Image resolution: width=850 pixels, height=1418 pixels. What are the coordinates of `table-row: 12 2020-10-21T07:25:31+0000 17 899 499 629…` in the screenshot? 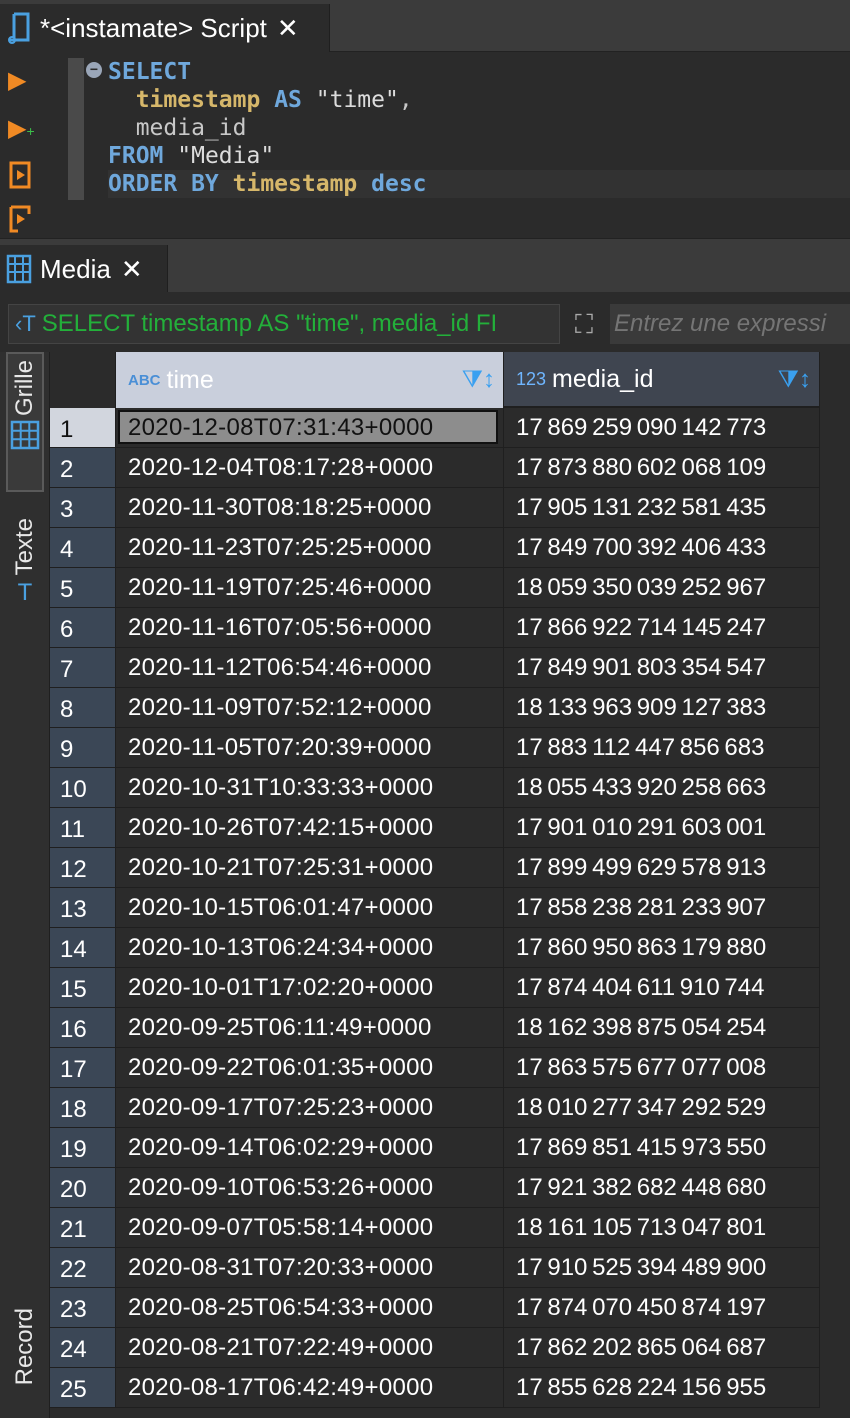 It's located at (450, 868).